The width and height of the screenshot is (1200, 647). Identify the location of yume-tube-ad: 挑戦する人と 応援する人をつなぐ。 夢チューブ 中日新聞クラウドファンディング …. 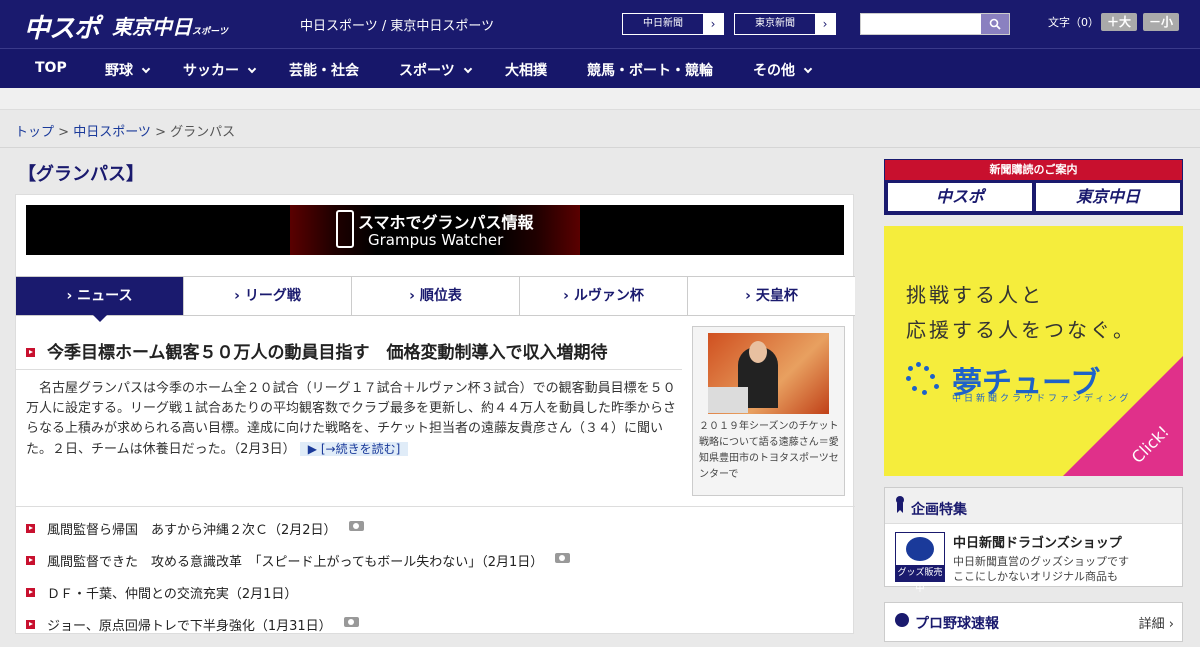
(1033, 351).